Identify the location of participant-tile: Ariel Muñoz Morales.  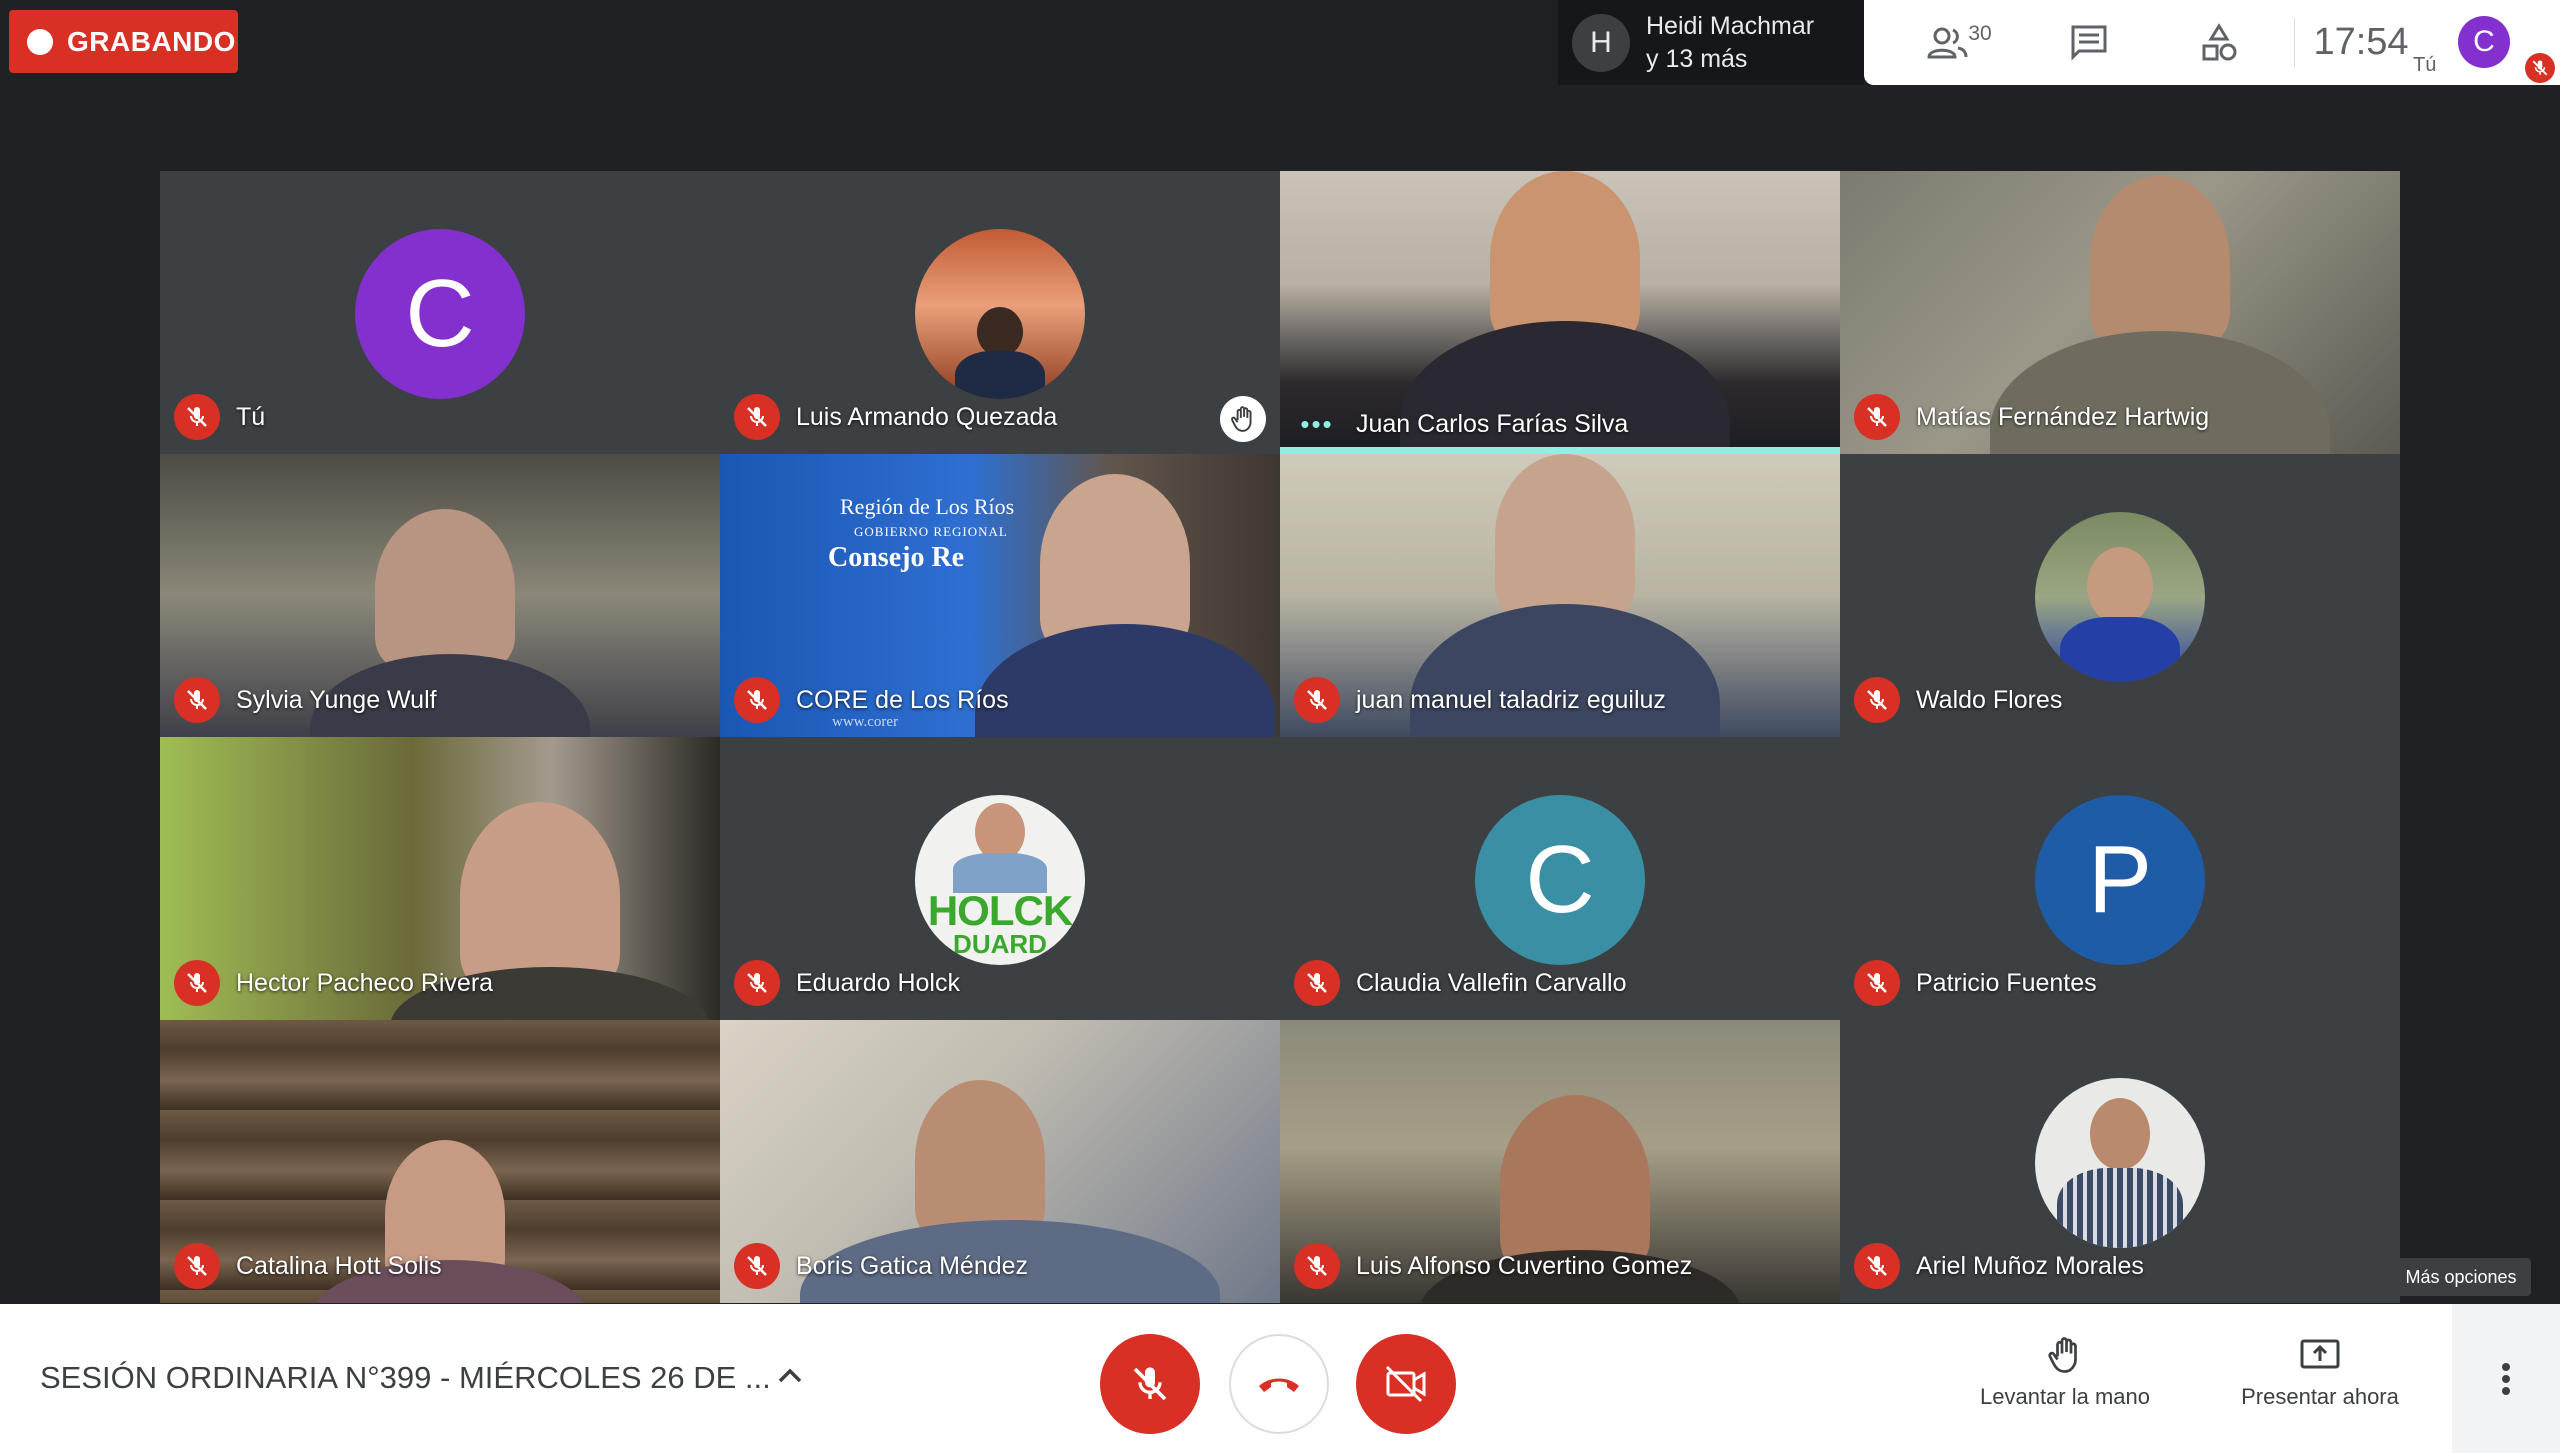
(2120, 1161).